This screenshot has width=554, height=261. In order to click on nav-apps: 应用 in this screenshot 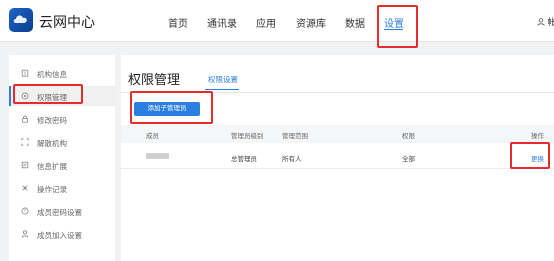, I will do `click(266, 22)`.